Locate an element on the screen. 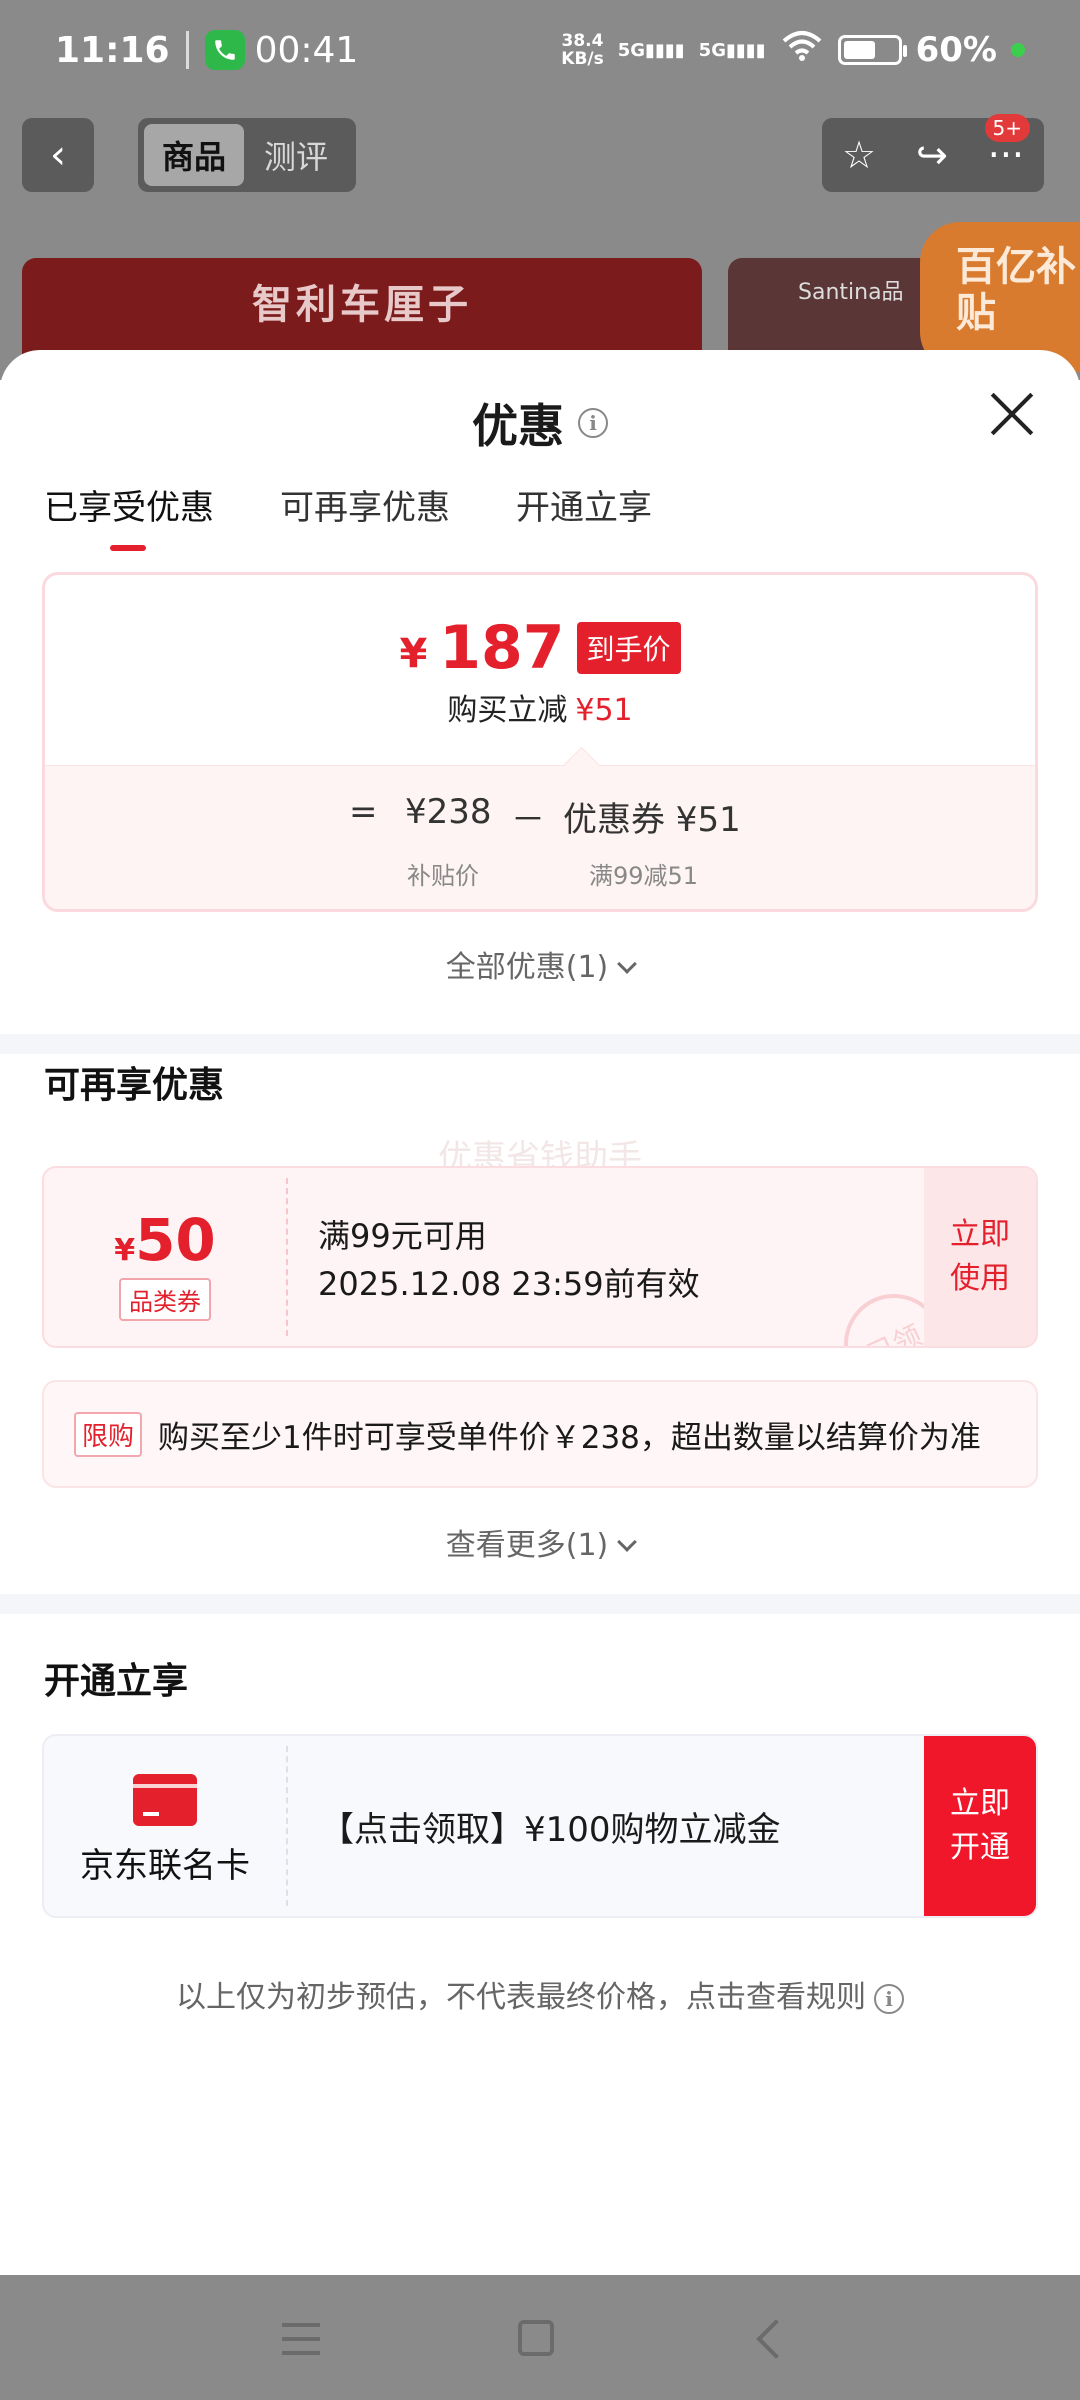 The width and height of the screenshot is (1080, 2400). discount-tabs: 已享受优惠 可再享优惠 开通立享 is located at coordinates (348, 515).